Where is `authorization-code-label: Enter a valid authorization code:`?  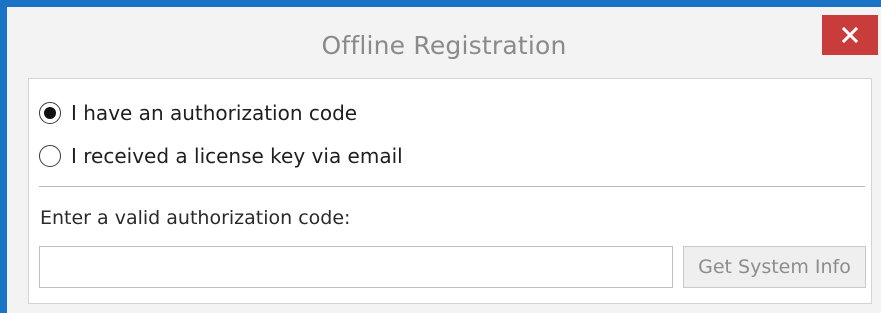 authorization-code-label: Enter a valid authorization code: is located at coordinates (195, 218).